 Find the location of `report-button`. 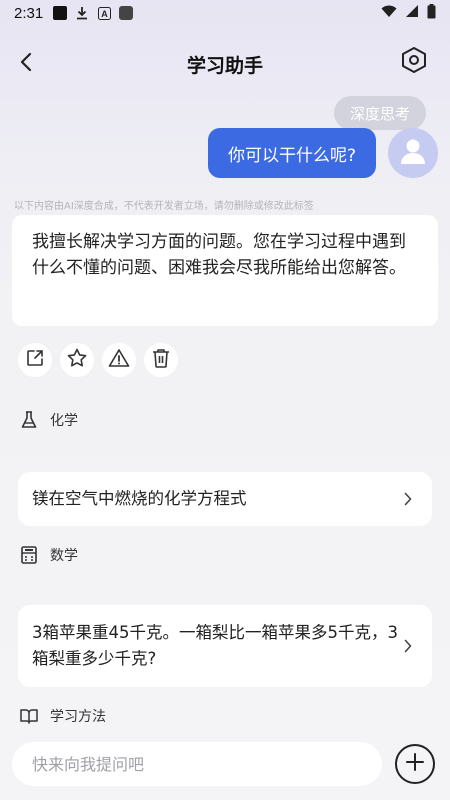

report-button is located at coordinates (119, 360).